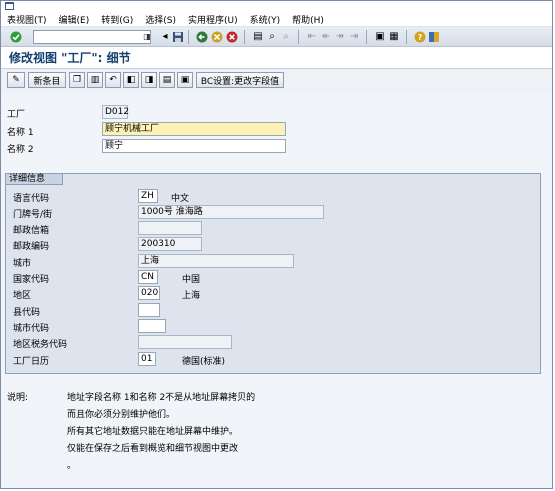  I want to click on cancel-icon, so click(232, 37).